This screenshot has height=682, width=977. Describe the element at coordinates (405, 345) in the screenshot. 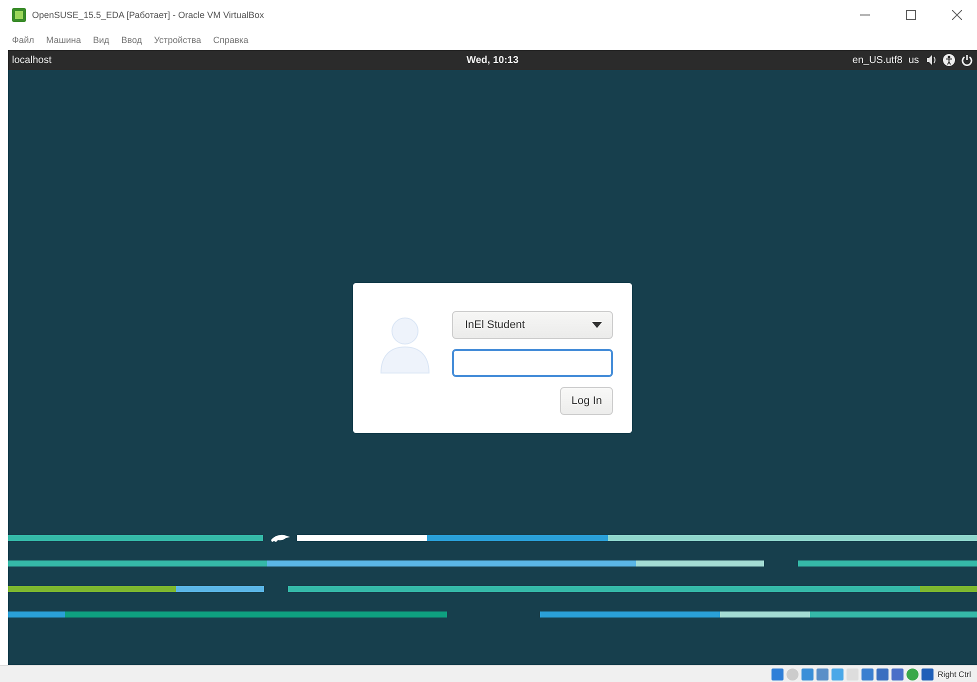

I see `avatar-icon` at that location.